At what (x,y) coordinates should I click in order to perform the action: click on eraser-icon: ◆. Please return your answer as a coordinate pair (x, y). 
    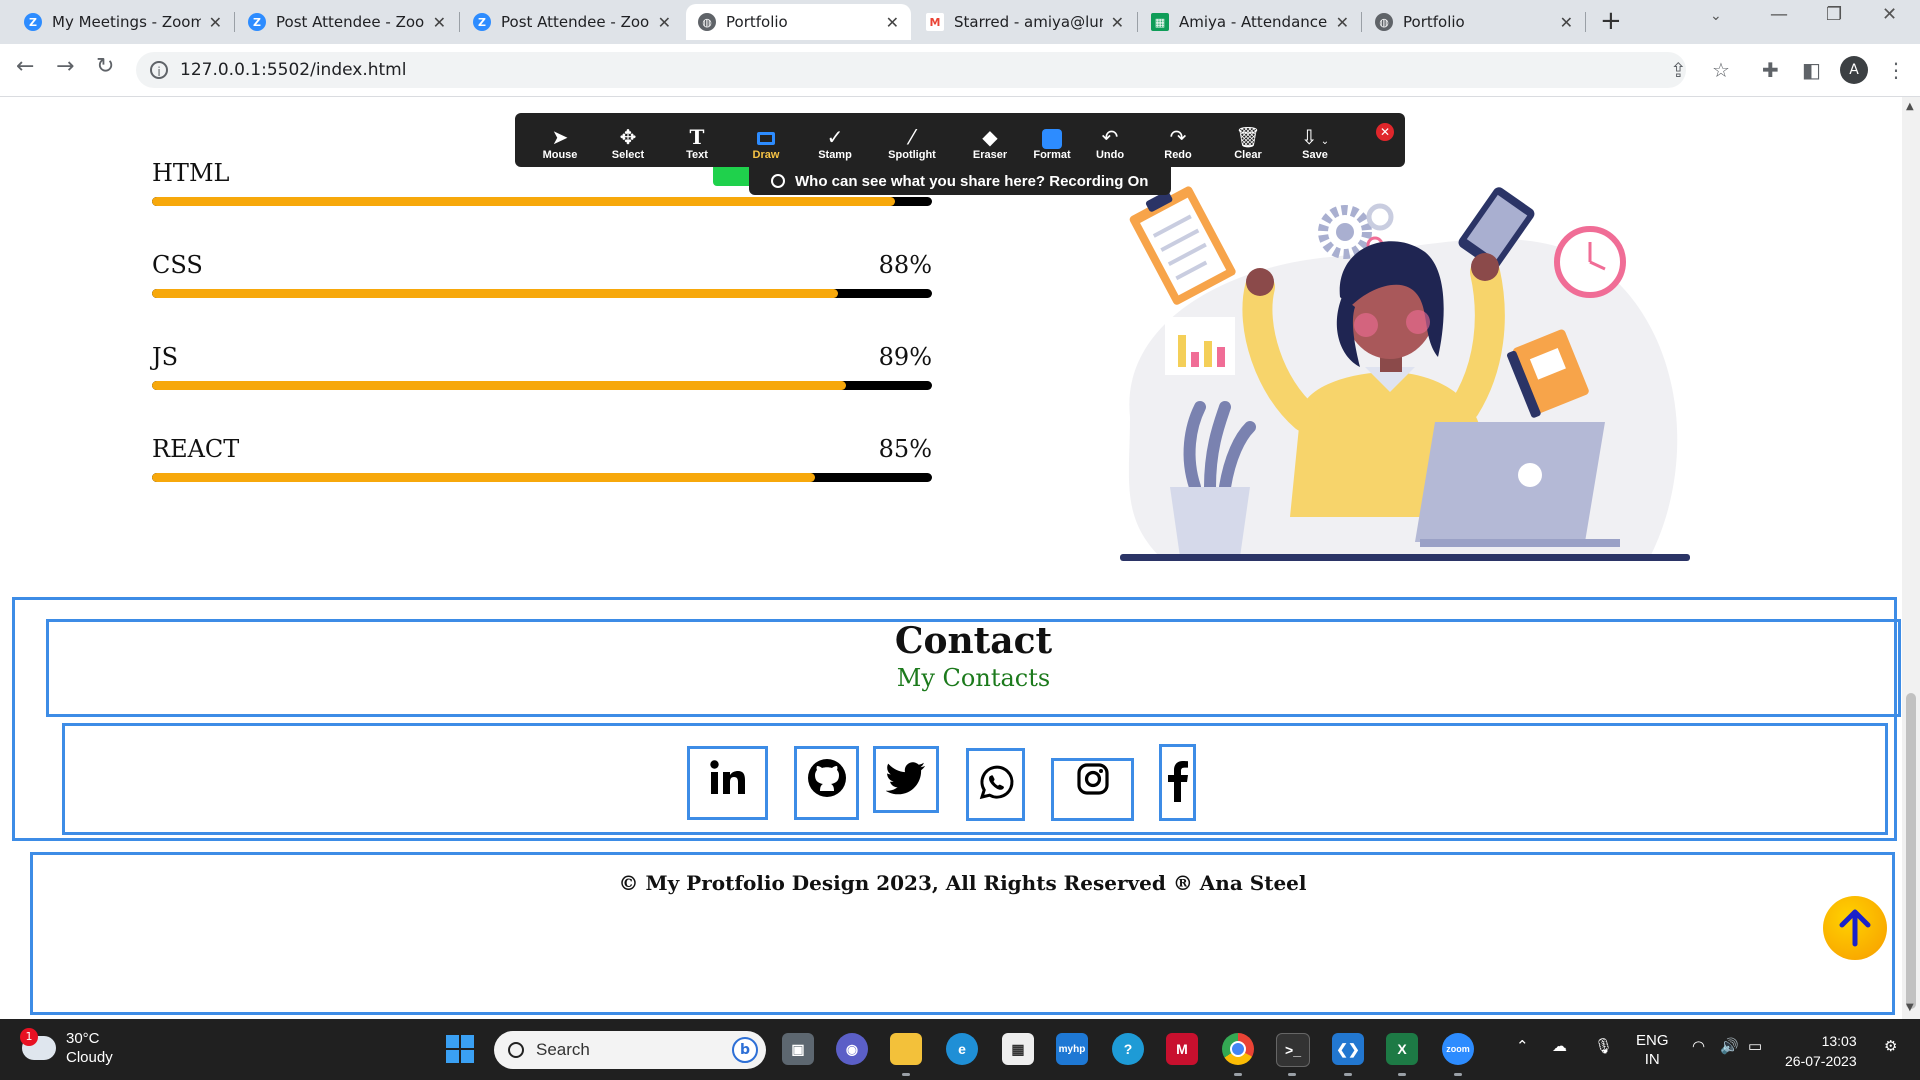
    Looking at the image, I should click on (990, 137).